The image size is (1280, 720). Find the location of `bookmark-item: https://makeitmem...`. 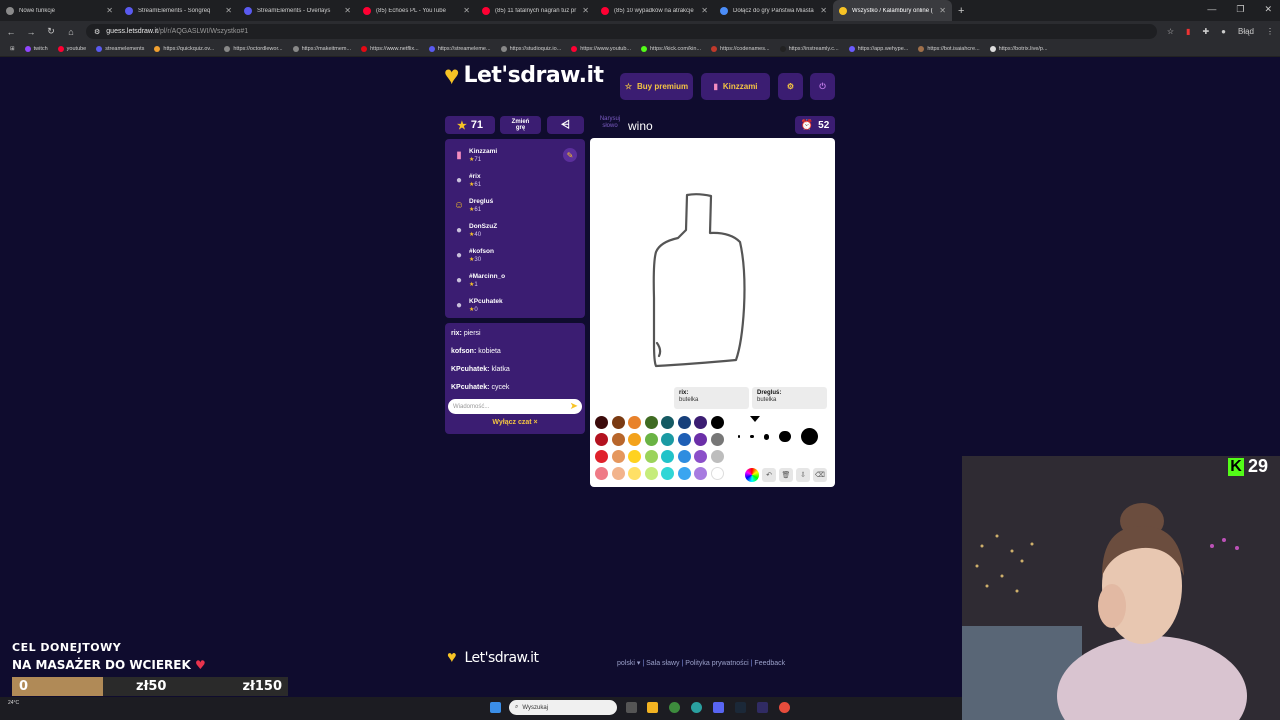

bookmark-item: https://makeitmem... is located at coordinates (321, 49).